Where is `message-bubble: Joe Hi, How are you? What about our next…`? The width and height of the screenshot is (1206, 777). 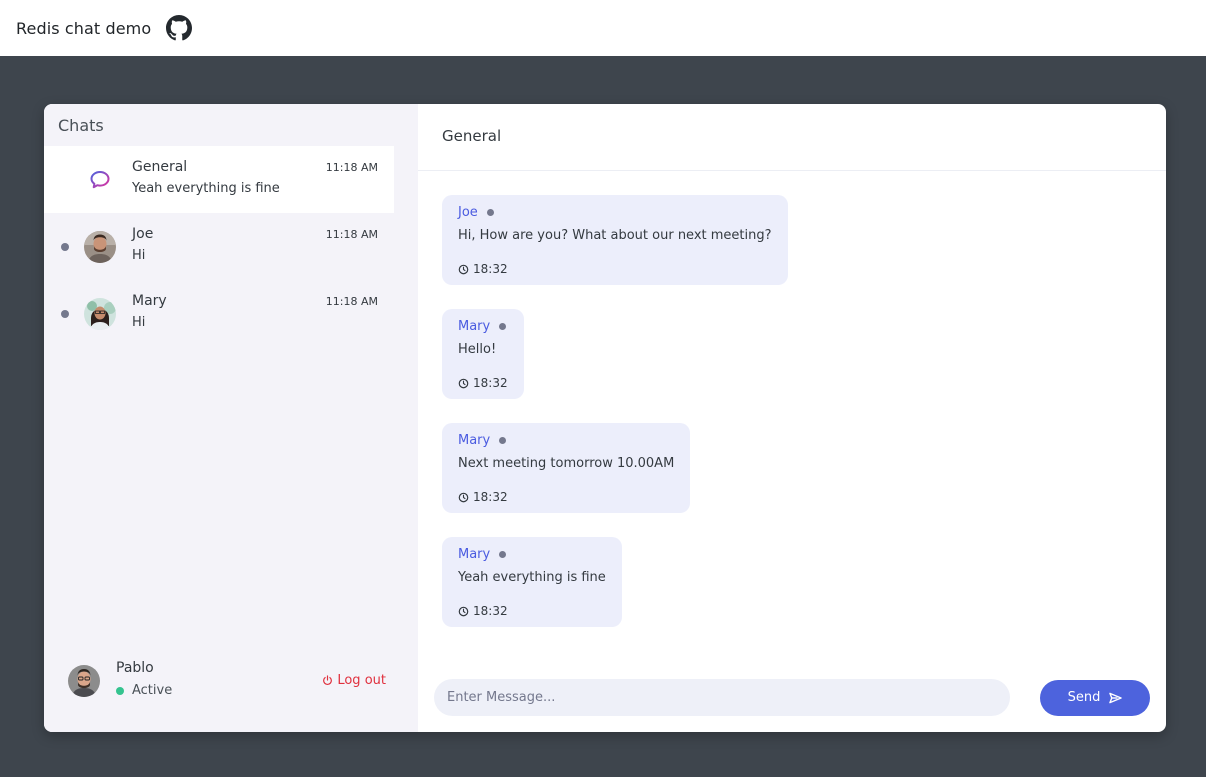 message-bubble: Joe Hi, How are you? What about our next… is located at coordinates (615, 240).